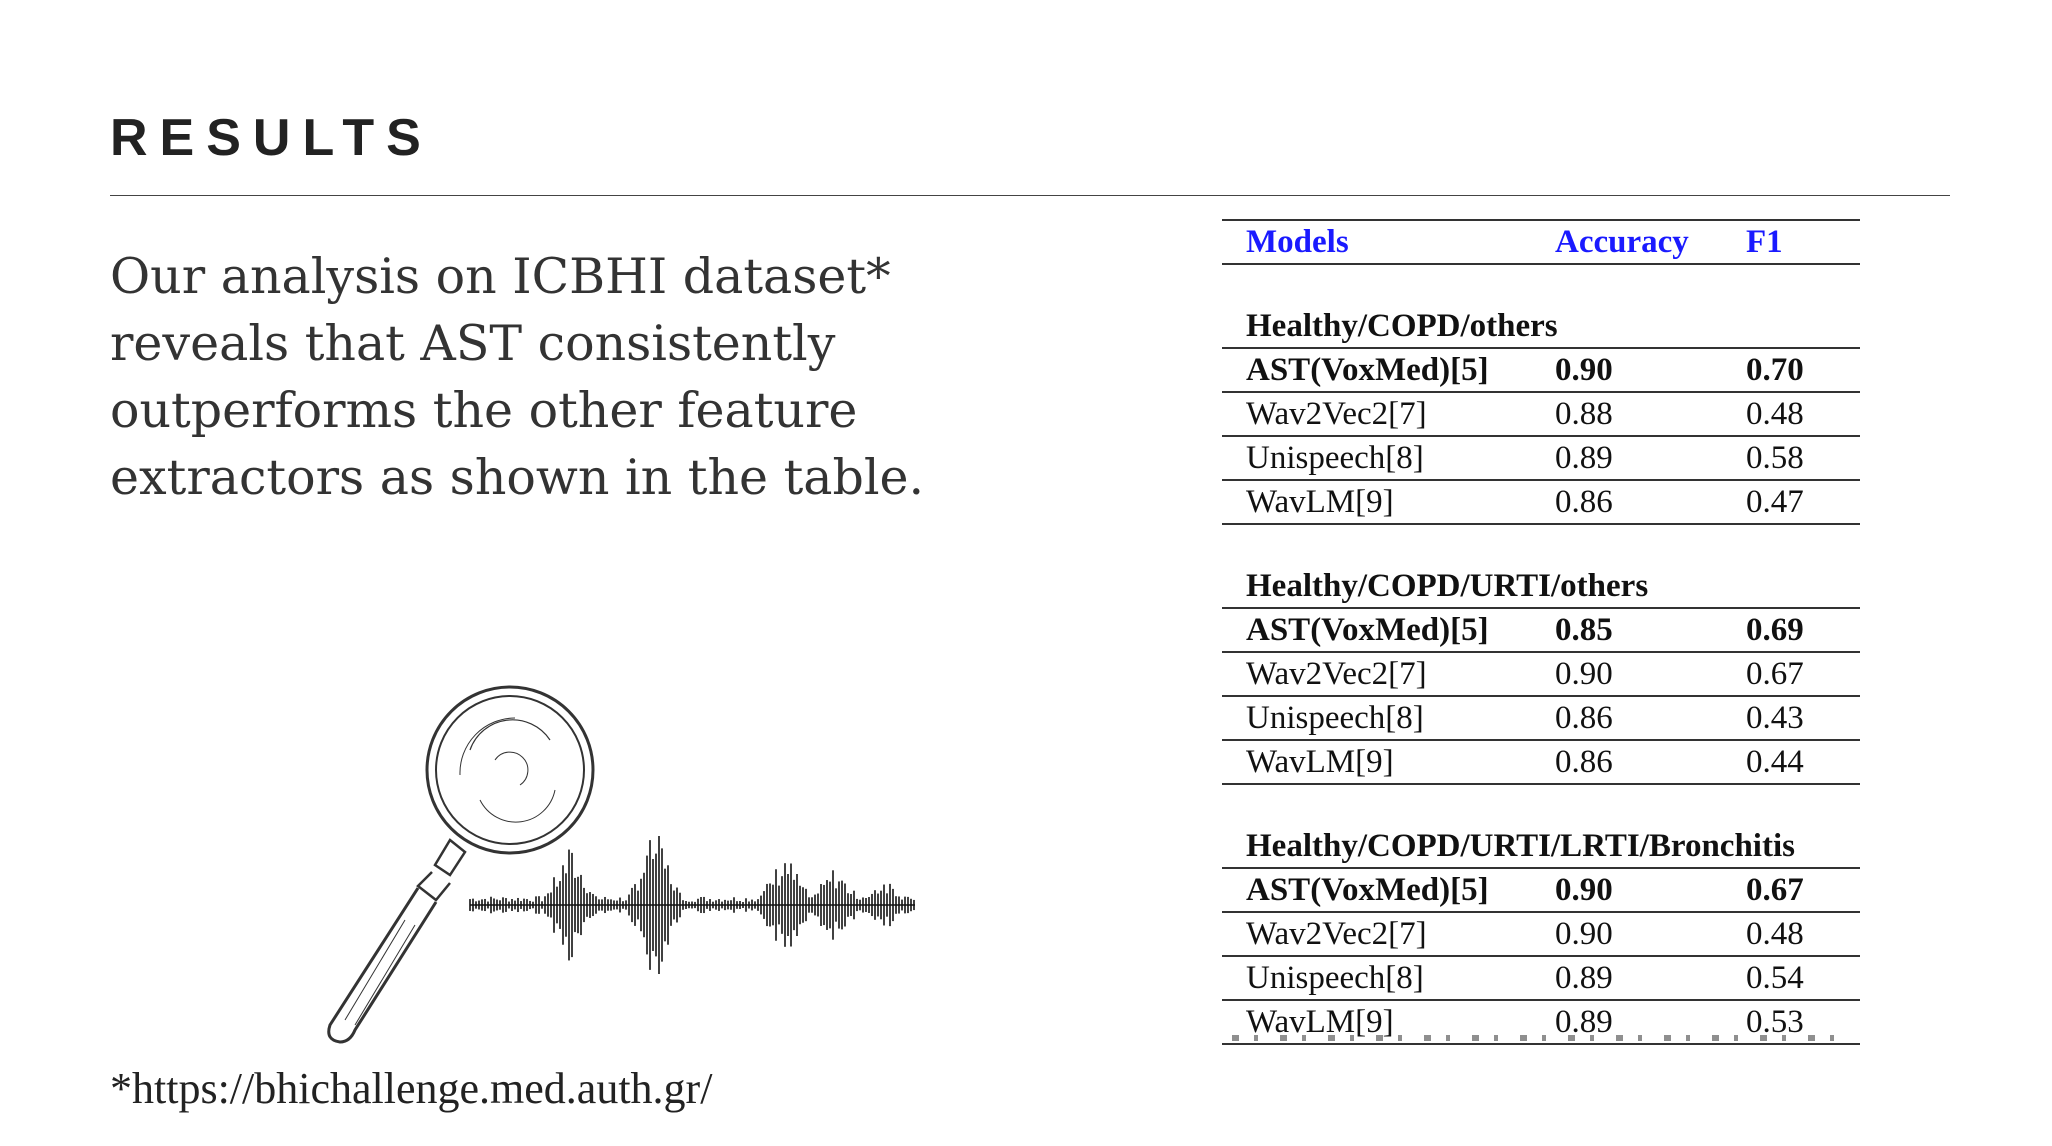 This screenshot has height=1146, width=2052. I want to click on table-row: AST(VoxMed)[5] 0.85 0.69, so click(1541, 629).